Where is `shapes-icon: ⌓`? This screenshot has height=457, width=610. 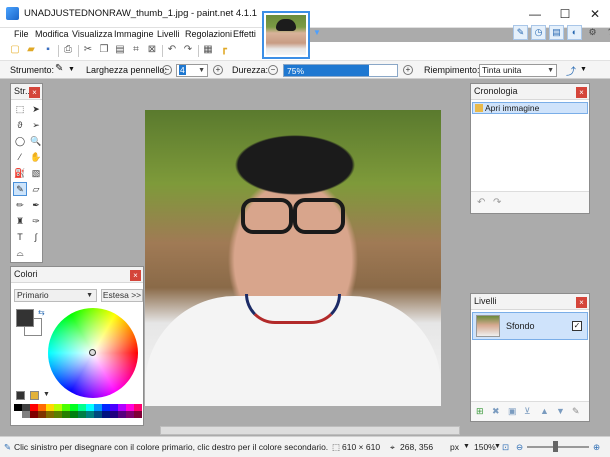
shapes-icon: ⌓ is located at coordinates (20, 253).